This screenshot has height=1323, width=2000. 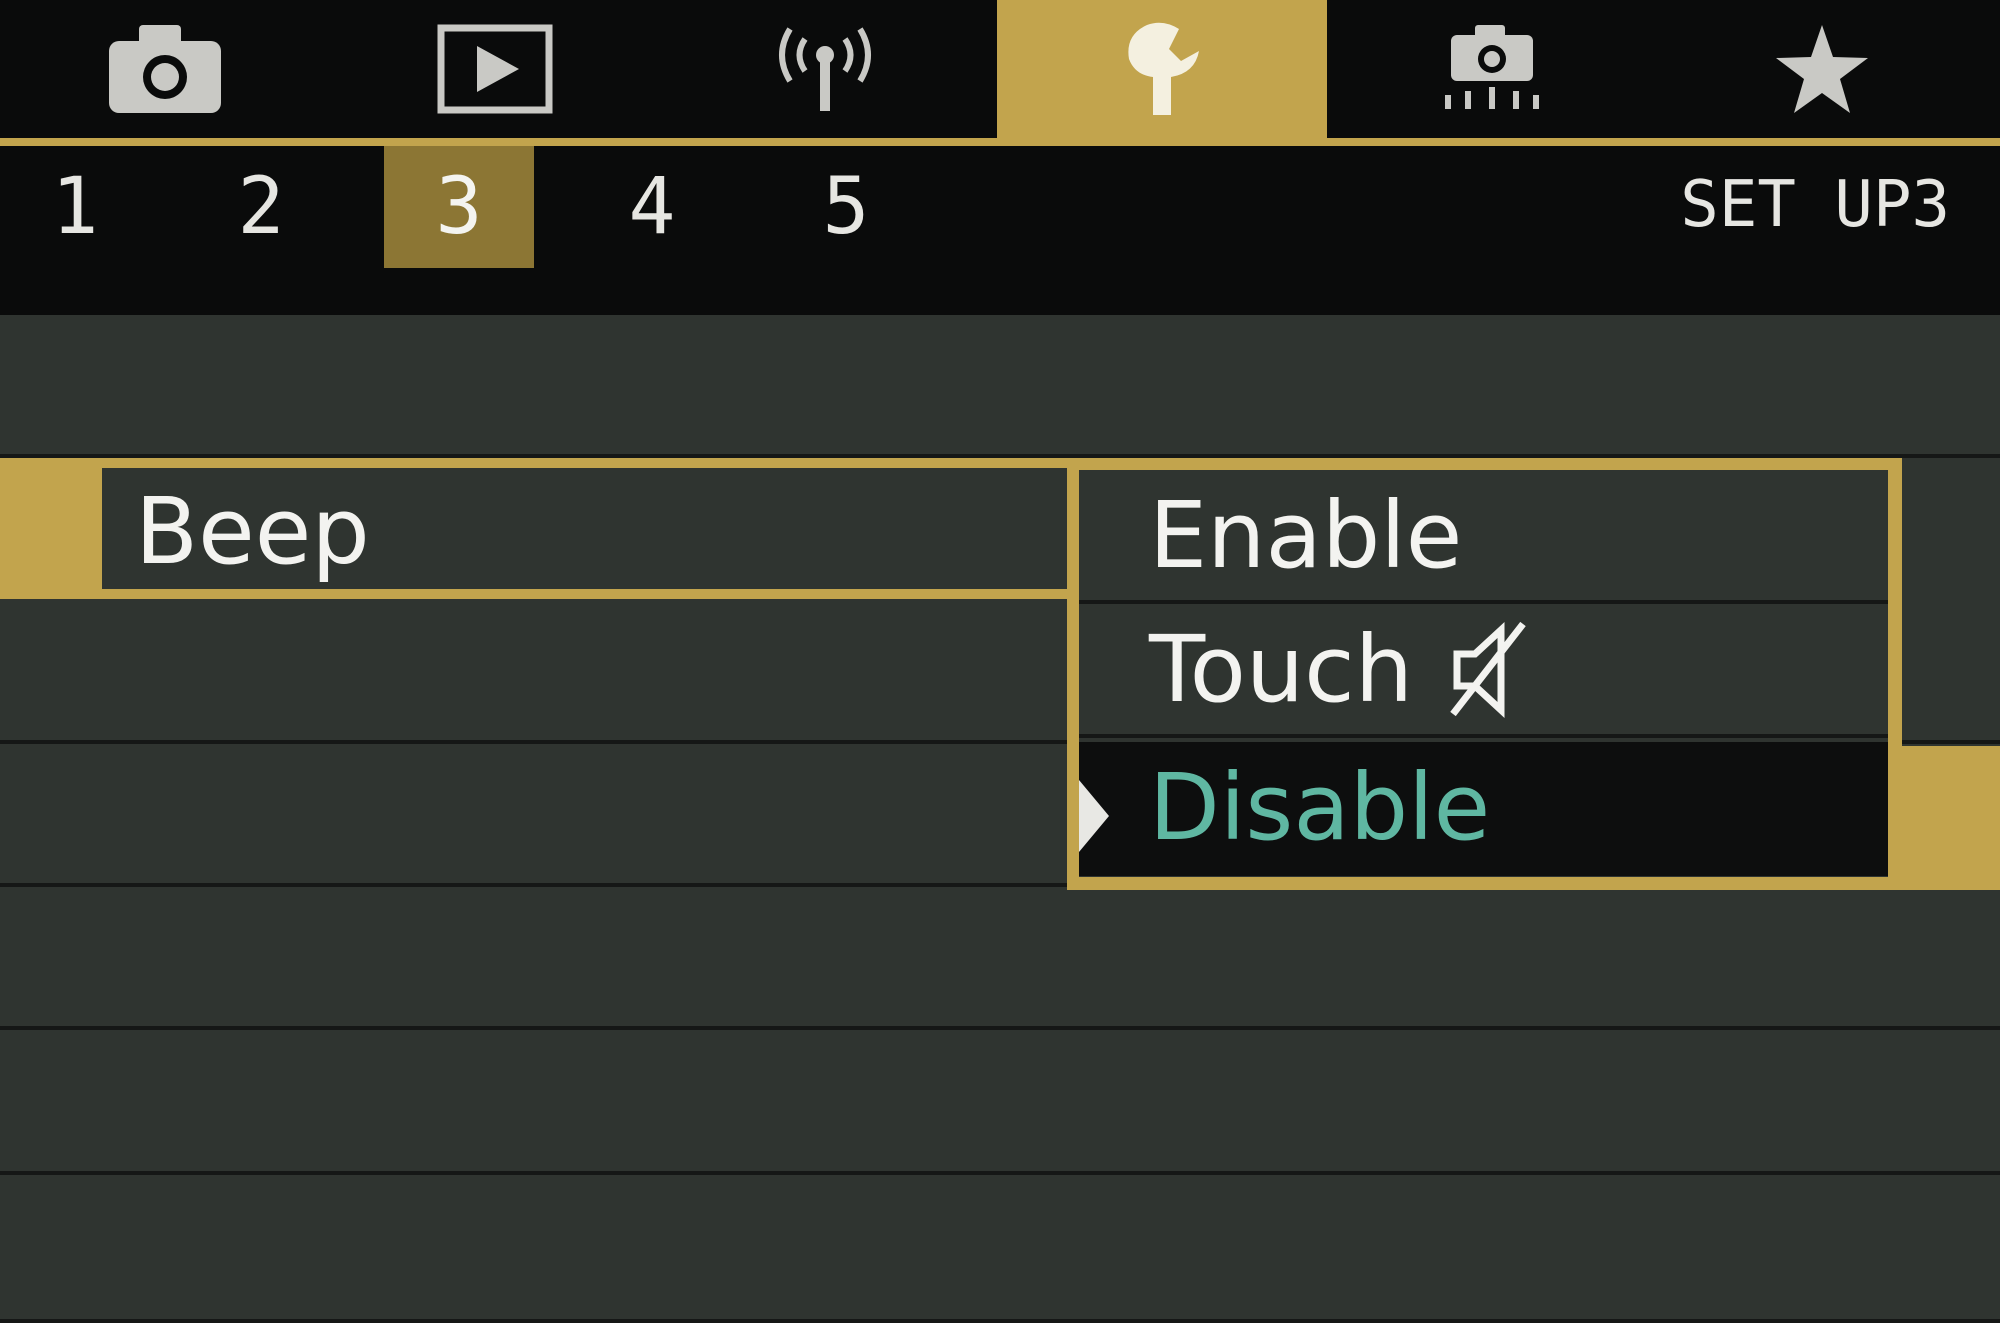 I want to click on option-label: Disable, so click(x=1320, y=807).